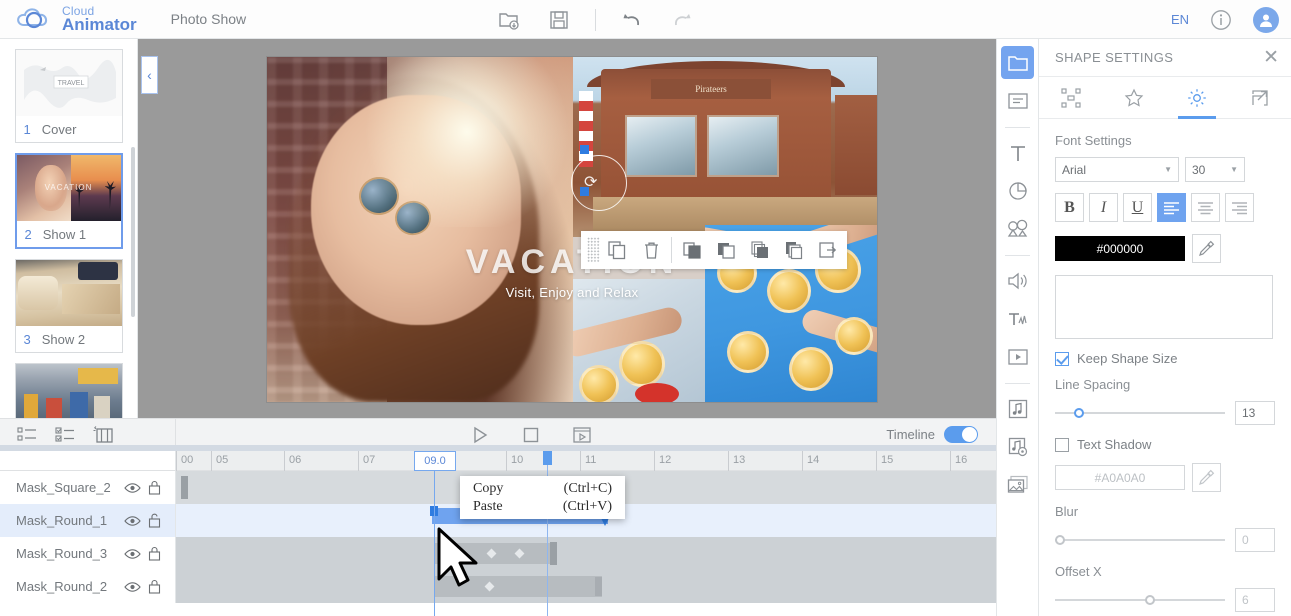  Describe the element at coordinates (68, 96) in the screenshot. I see `slide-item-1: TRAVEL 1 Cover` at that location.